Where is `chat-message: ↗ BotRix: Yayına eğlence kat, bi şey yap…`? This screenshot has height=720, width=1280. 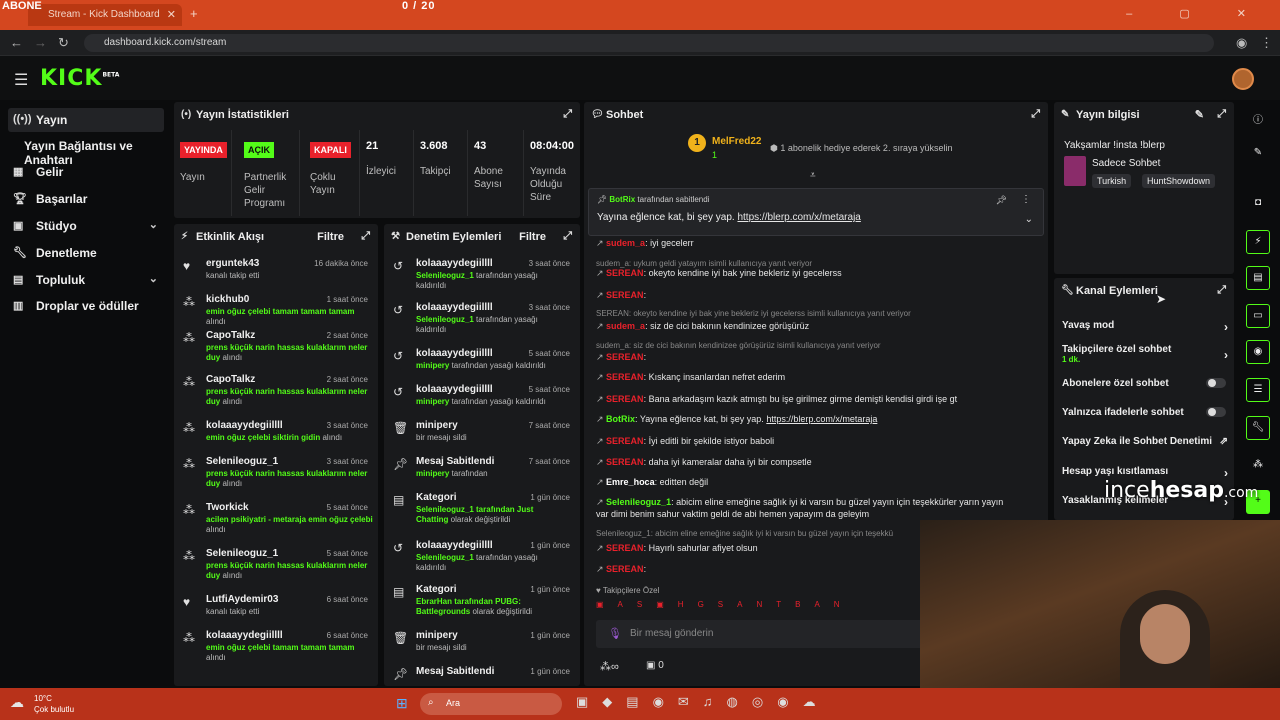
chat-message: ↗ BotRix: Yayına eğlence kat, bi şey yap… is located at coordinates (816, 419).